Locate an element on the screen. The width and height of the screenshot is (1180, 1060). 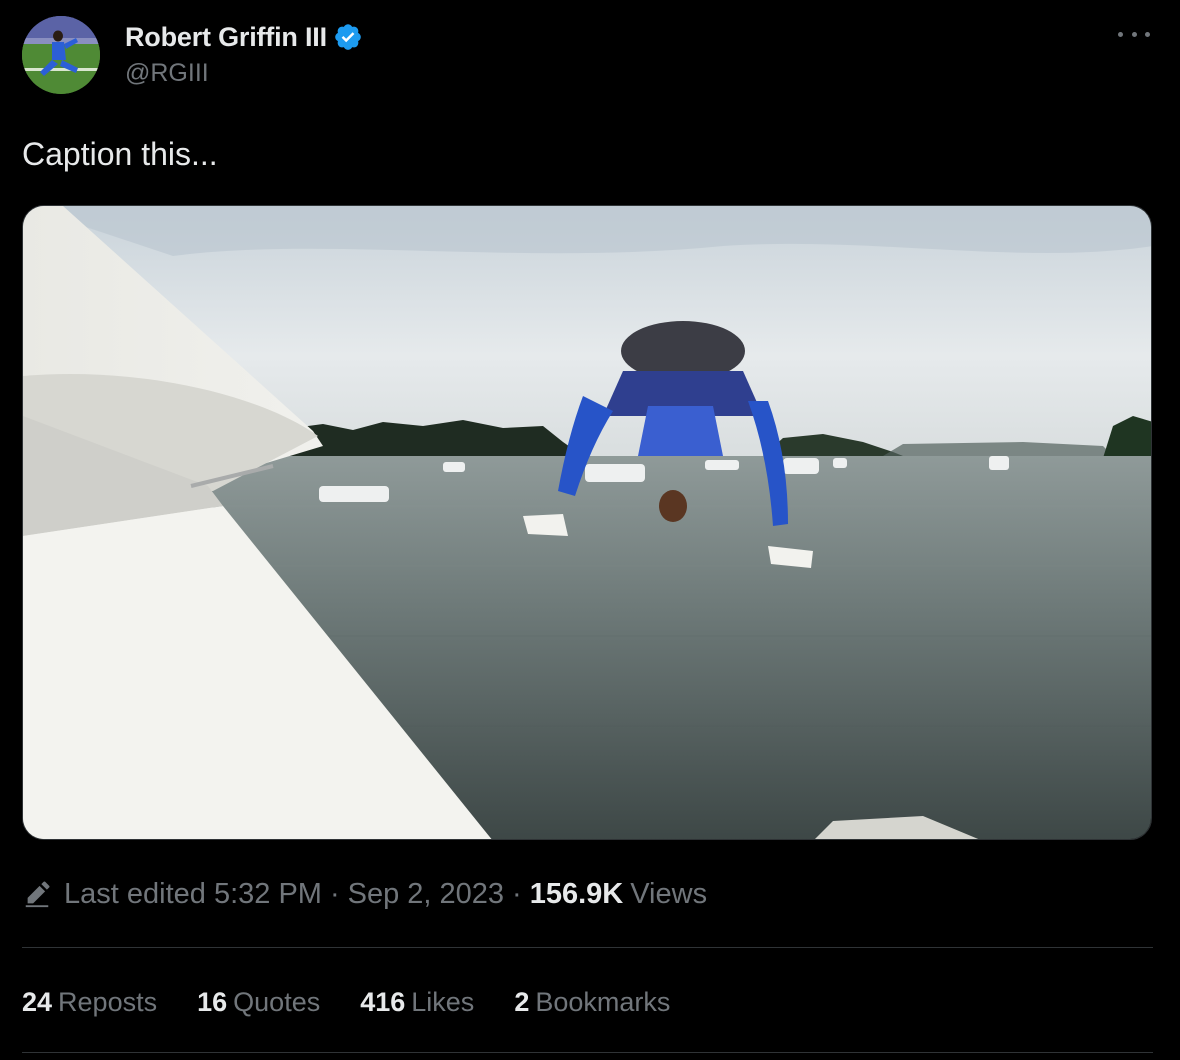
tweet-header: Robert Griffin III @RGIII is located at coordinates (192, 56).